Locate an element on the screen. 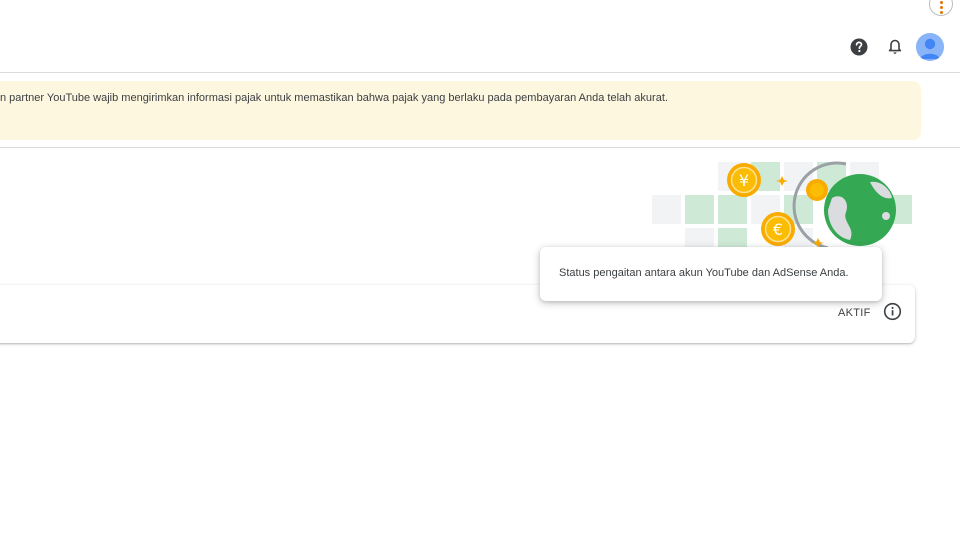  small-coin-icon is located at coordinates (817, 190).